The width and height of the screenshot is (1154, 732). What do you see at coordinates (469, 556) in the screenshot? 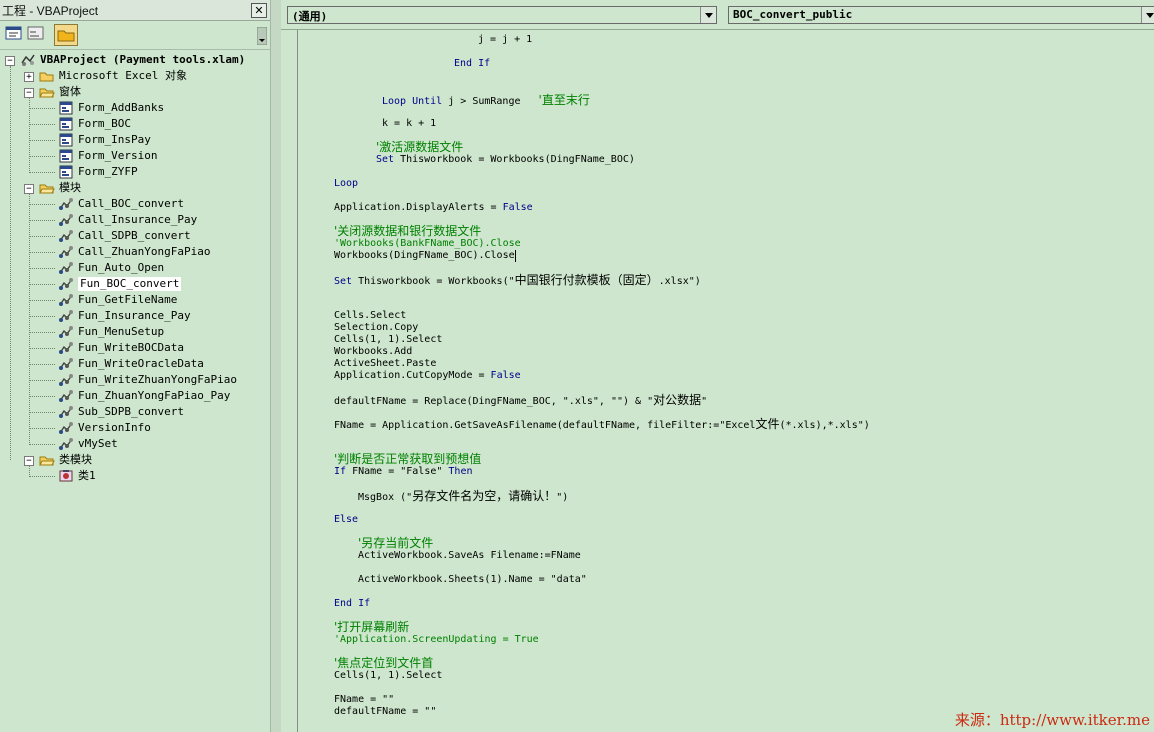
I see `code-line: ActiveWorkbook.SaveAs Filename:=FName` at bounding box center [469, 556].